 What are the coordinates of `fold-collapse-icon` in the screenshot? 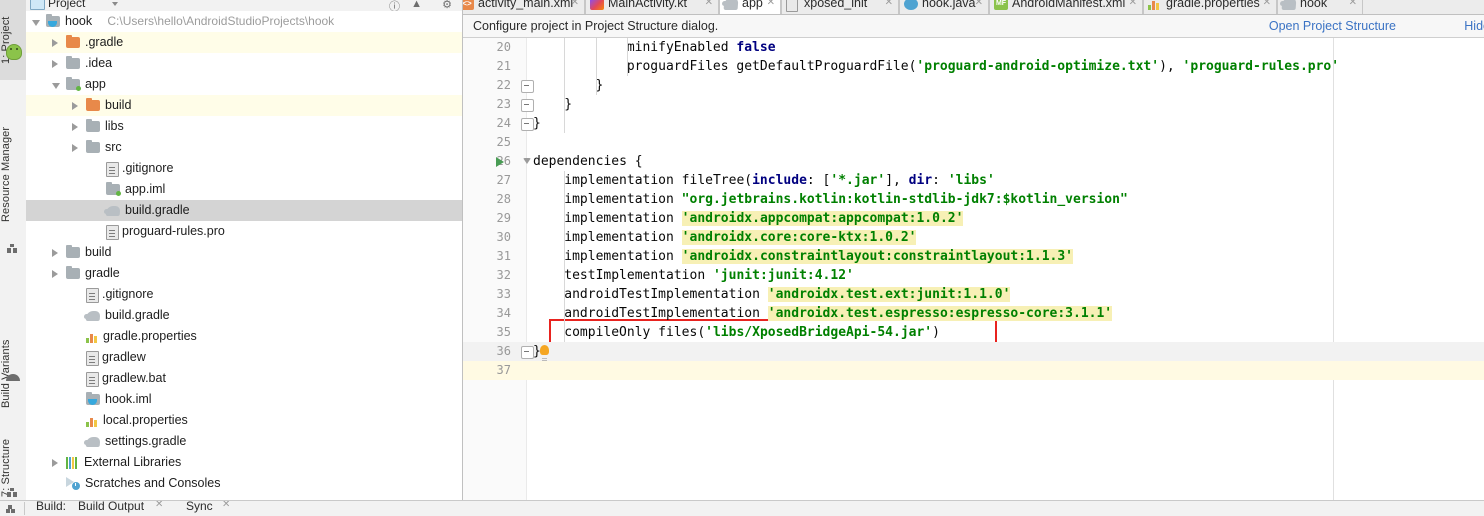 It's located at (527, 161).